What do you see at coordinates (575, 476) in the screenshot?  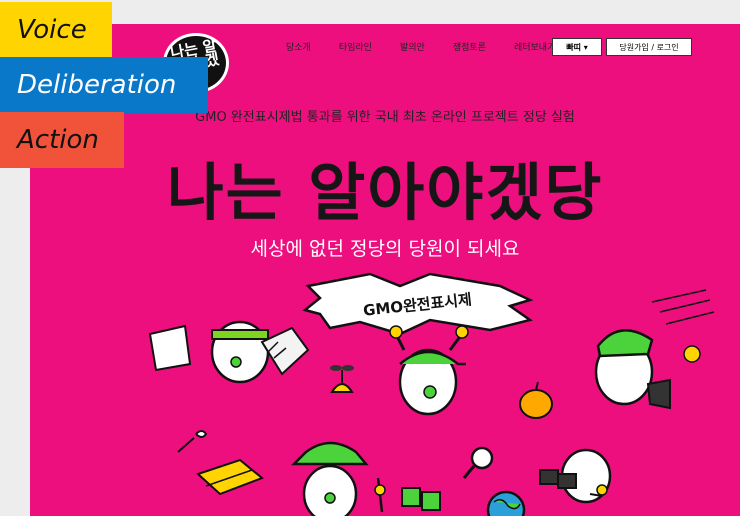 I see `character-binoculars` at bounding box center [575, 476].